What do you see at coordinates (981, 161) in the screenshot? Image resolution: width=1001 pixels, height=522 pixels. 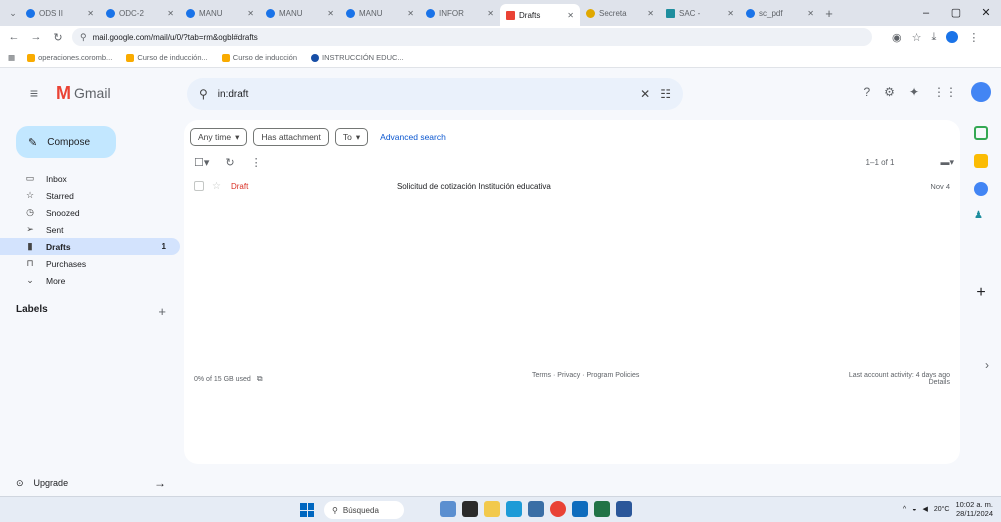 I see `keep-icon` at bounding box center [981, 161].